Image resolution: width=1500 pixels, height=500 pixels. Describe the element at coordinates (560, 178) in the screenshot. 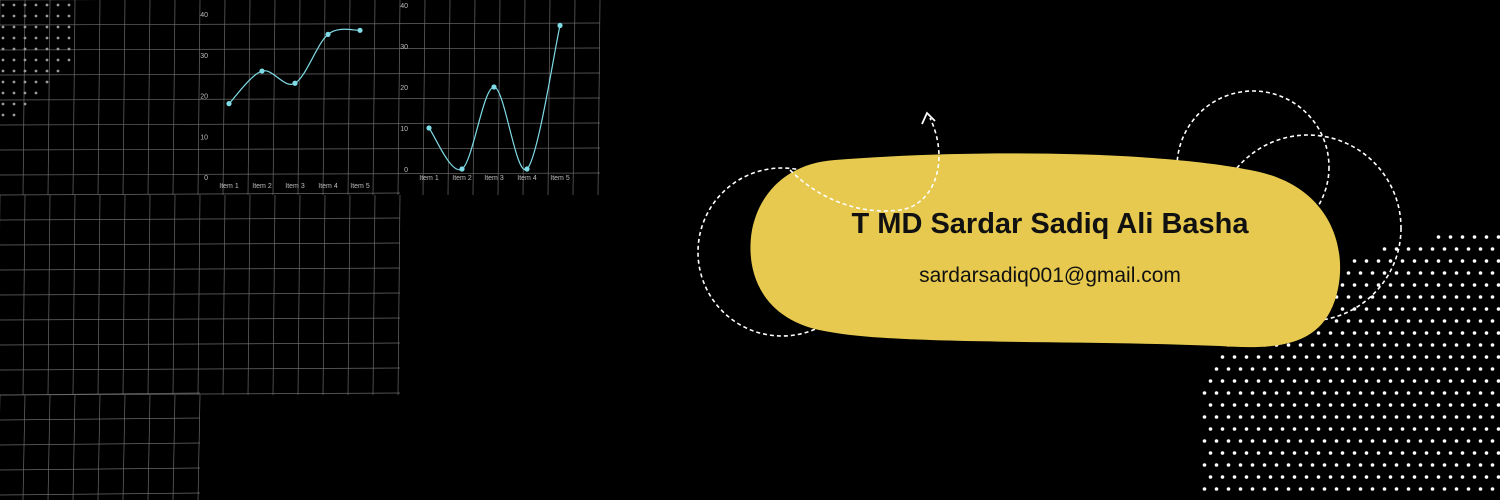

I see `x-tick-label: Item 5` at that location.